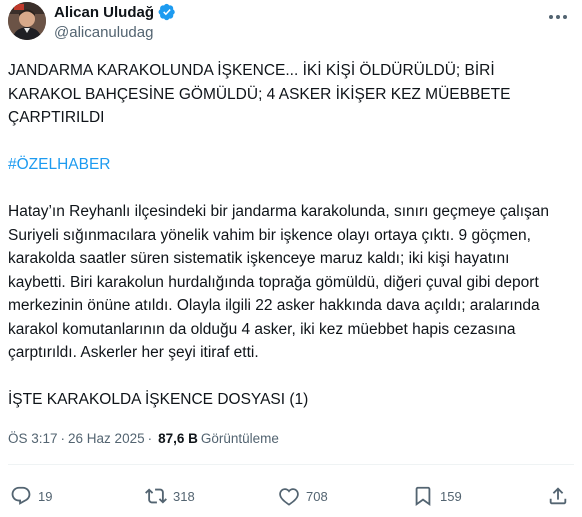 Image resolution: width=582 pixels, height=517 pixels. What do you see at coordinates (291, 28) in the screenshot?
I see `tweet-header: Alican Uludağ @alicanuludag` at bounding box center [291, 28].